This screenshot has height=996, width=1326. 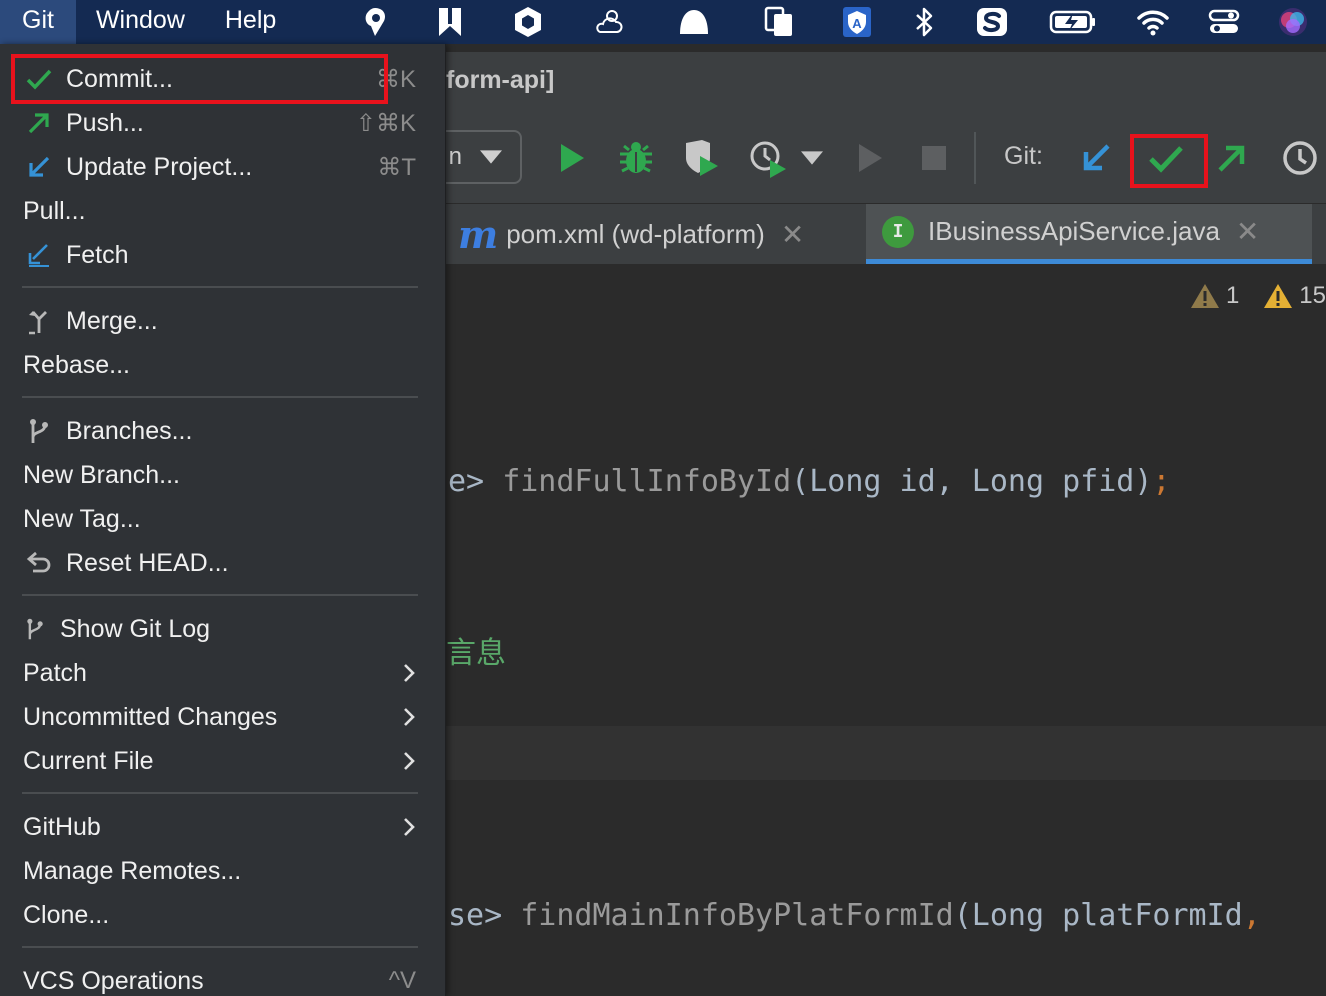 I want to click on menu-item-fetch: Fetch, so click(x=223, y=255).